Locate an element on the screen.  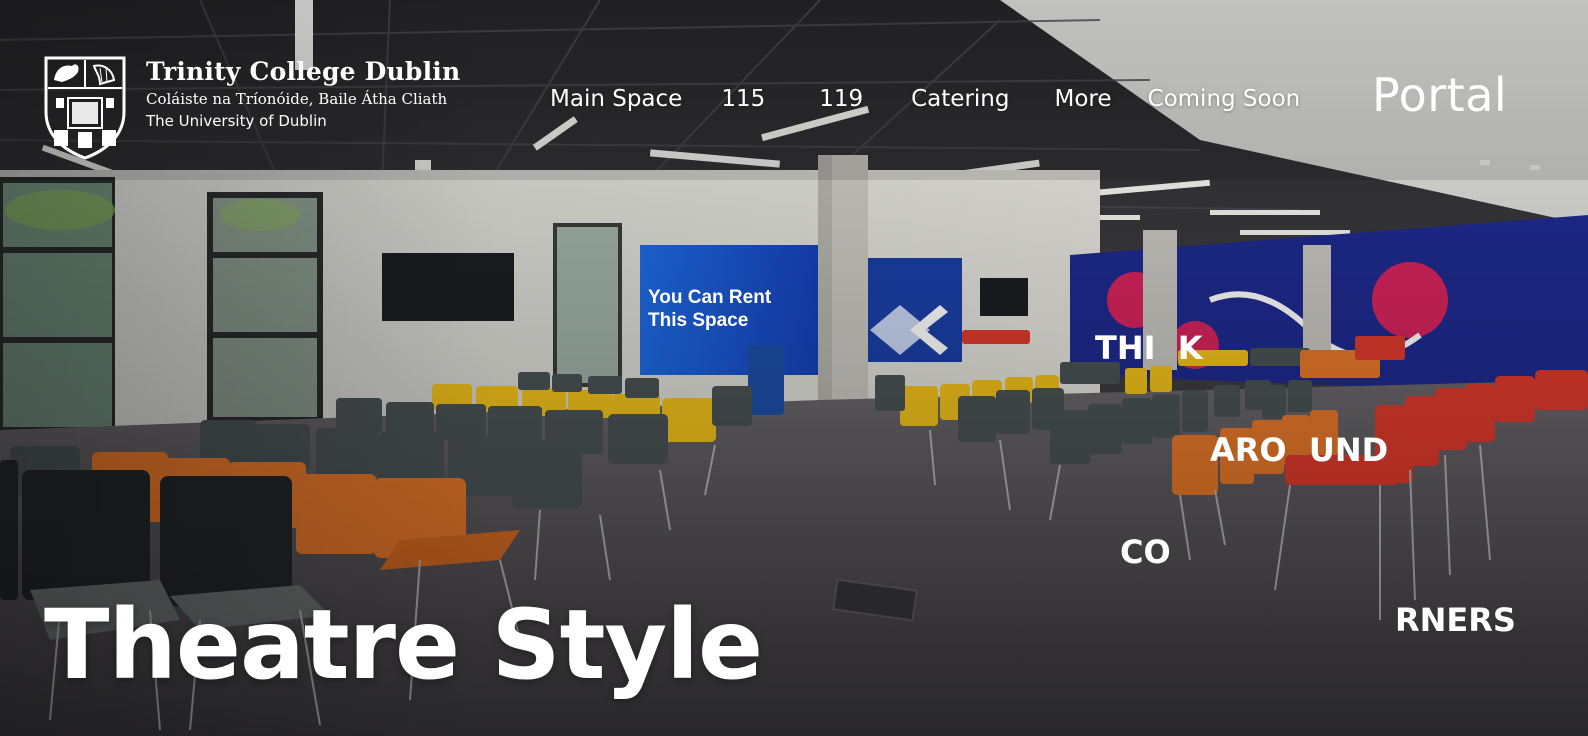
screen-line-1: You Can Rent is located at coordinates (710, 297).